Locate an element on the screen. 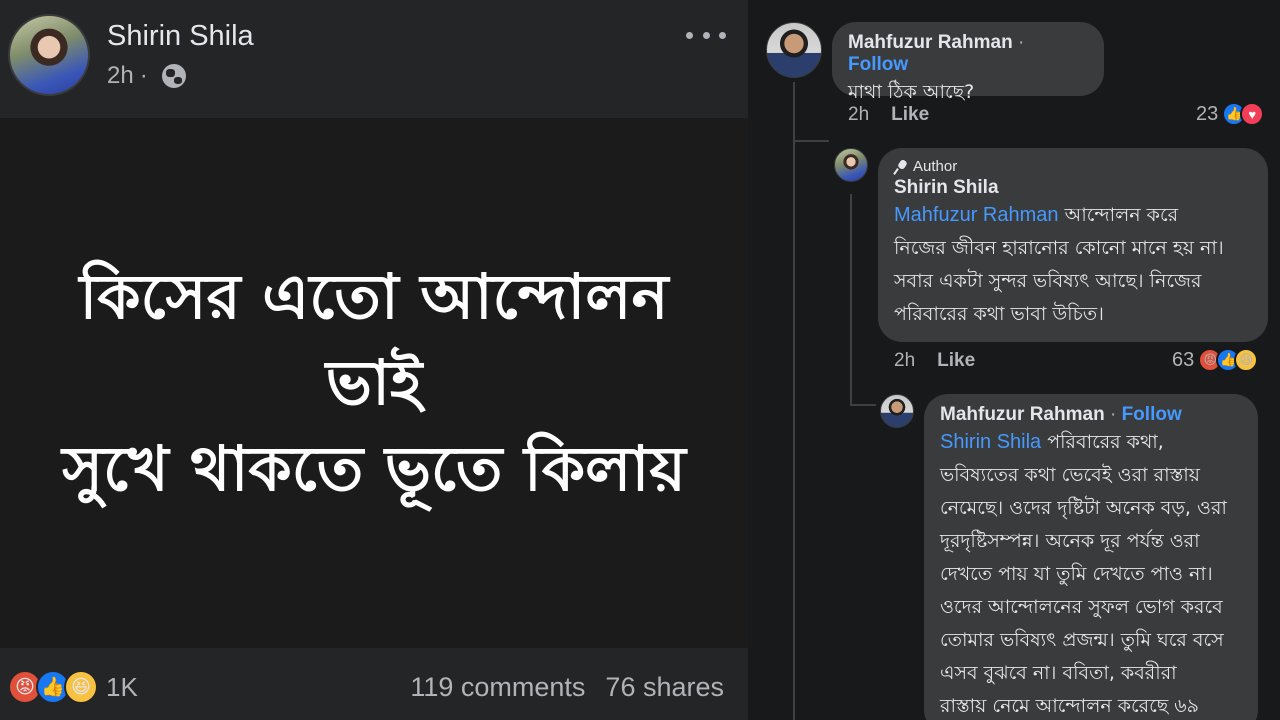  heart-icon: ♥ is located at coordinates (1252, 114).